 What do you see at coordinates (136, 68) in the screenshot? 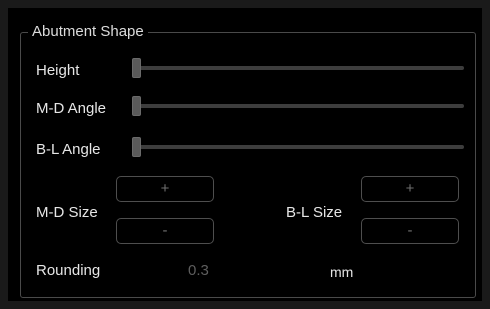
I see `height-slider-thumb` at bounding box center [136, 68].